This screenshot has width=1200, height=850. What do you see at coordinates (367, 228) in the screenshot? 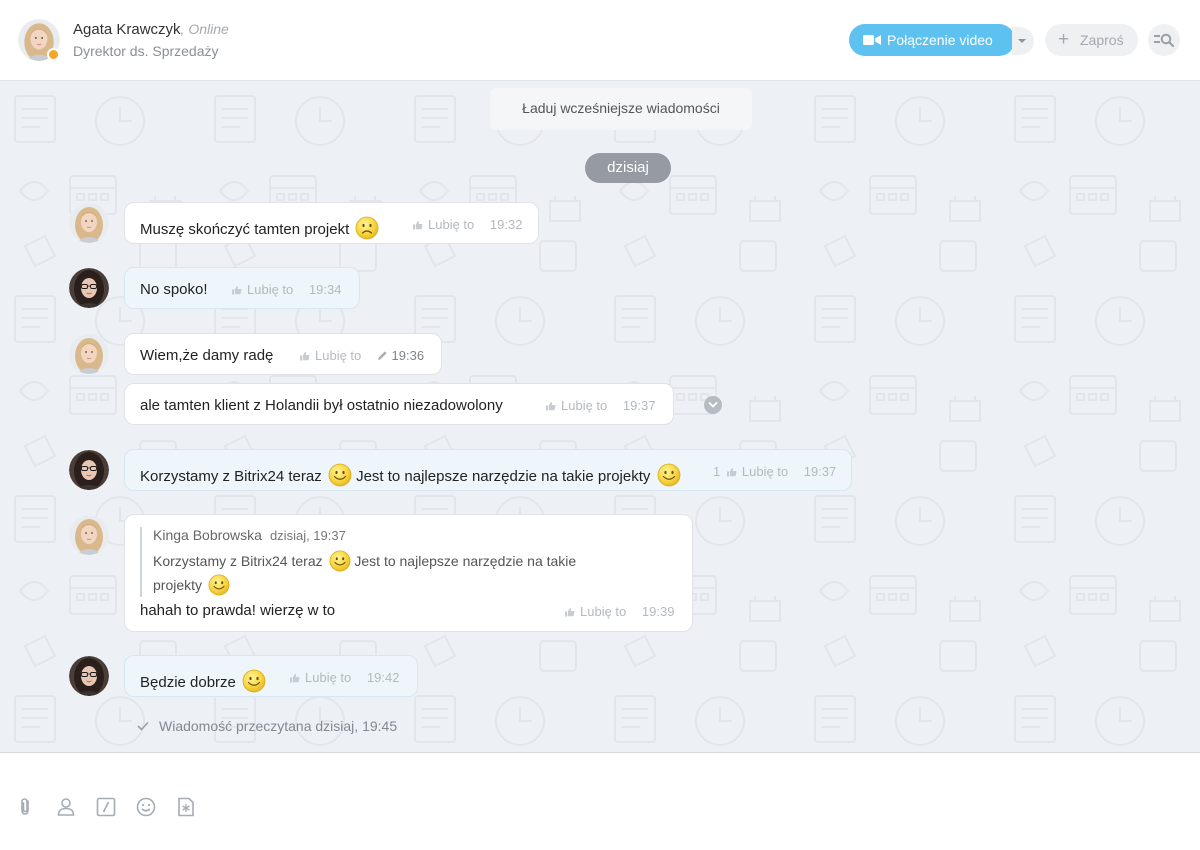
I see `sad-emoji-icon` at bounding box center [367, 228].